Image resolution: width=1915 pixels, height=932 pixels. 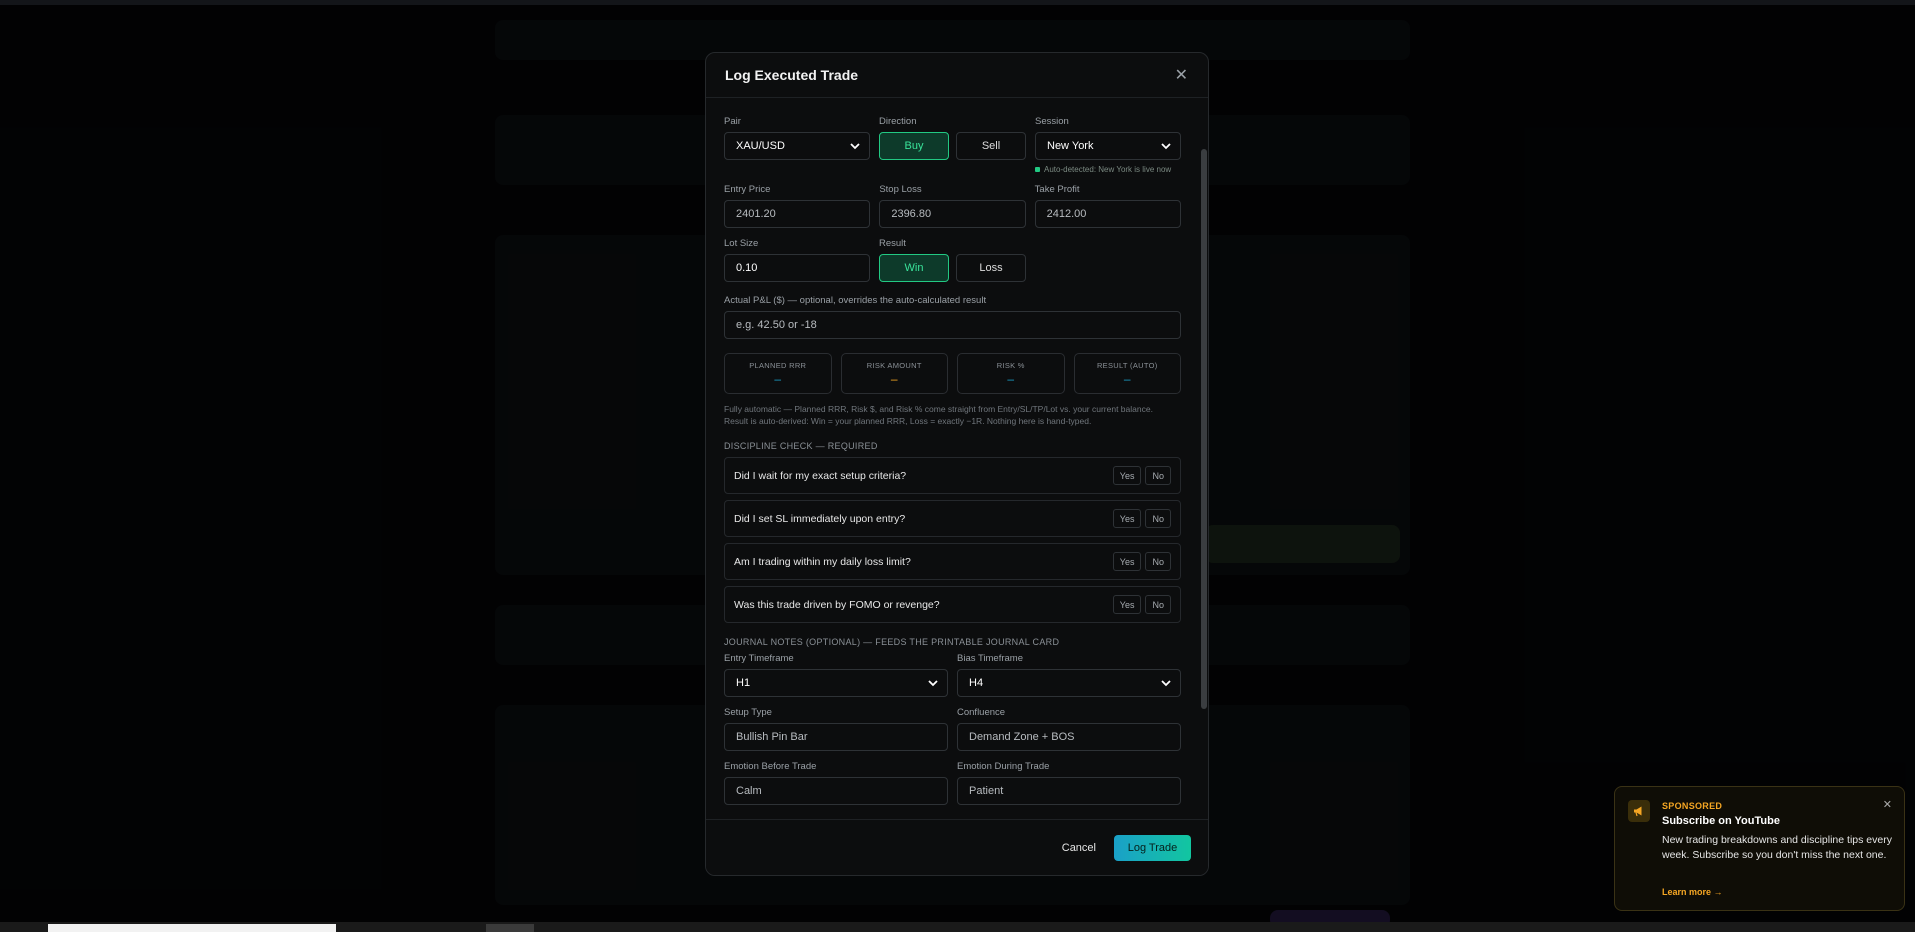 What do you see at coordinates (952, 214) in the screenshot?
I see `stop-loss-input: 2396.80` at bounding box center [952, 214].